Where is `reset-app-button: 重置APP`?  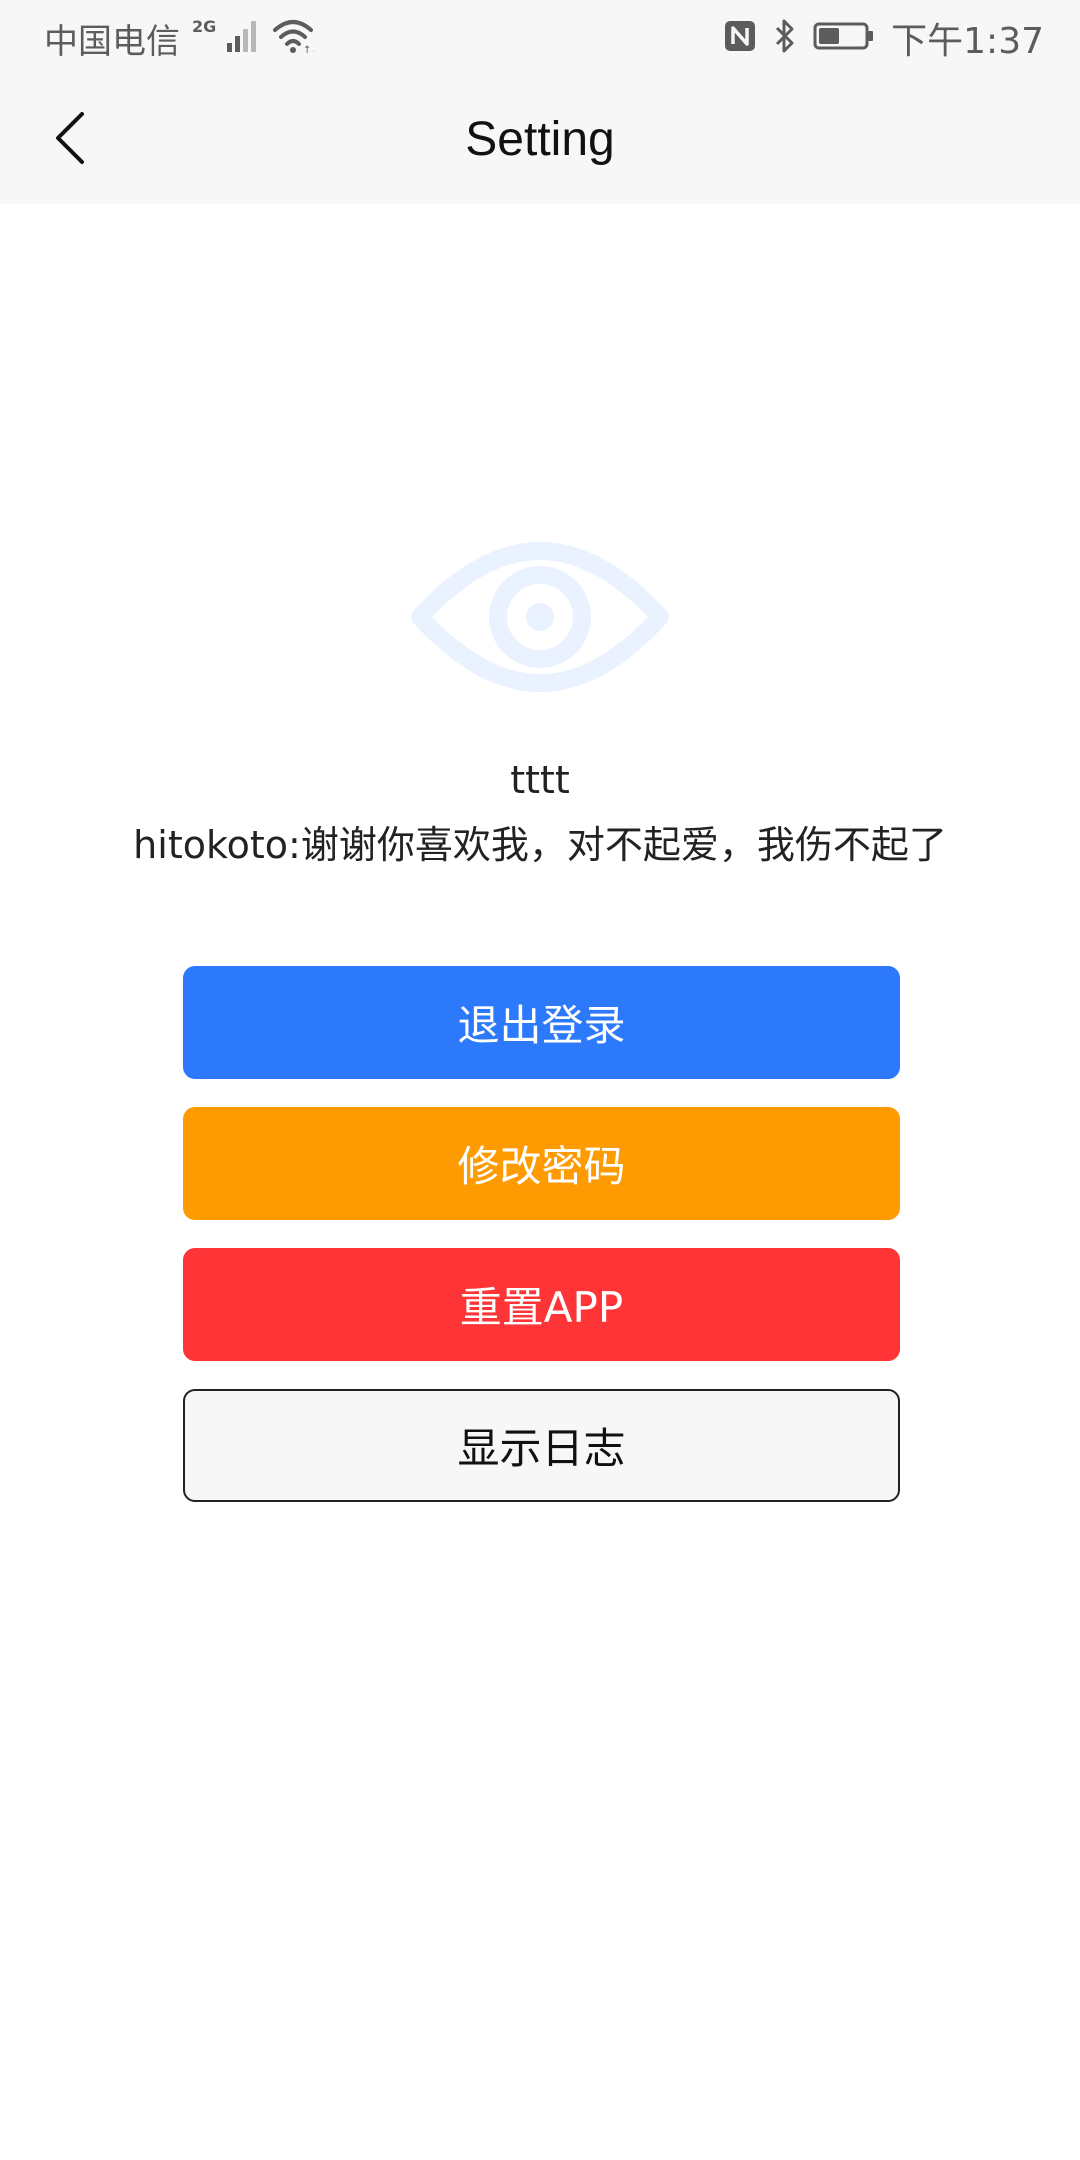 reset-app-button: 重置APP is located at coordinates (541, 1304).